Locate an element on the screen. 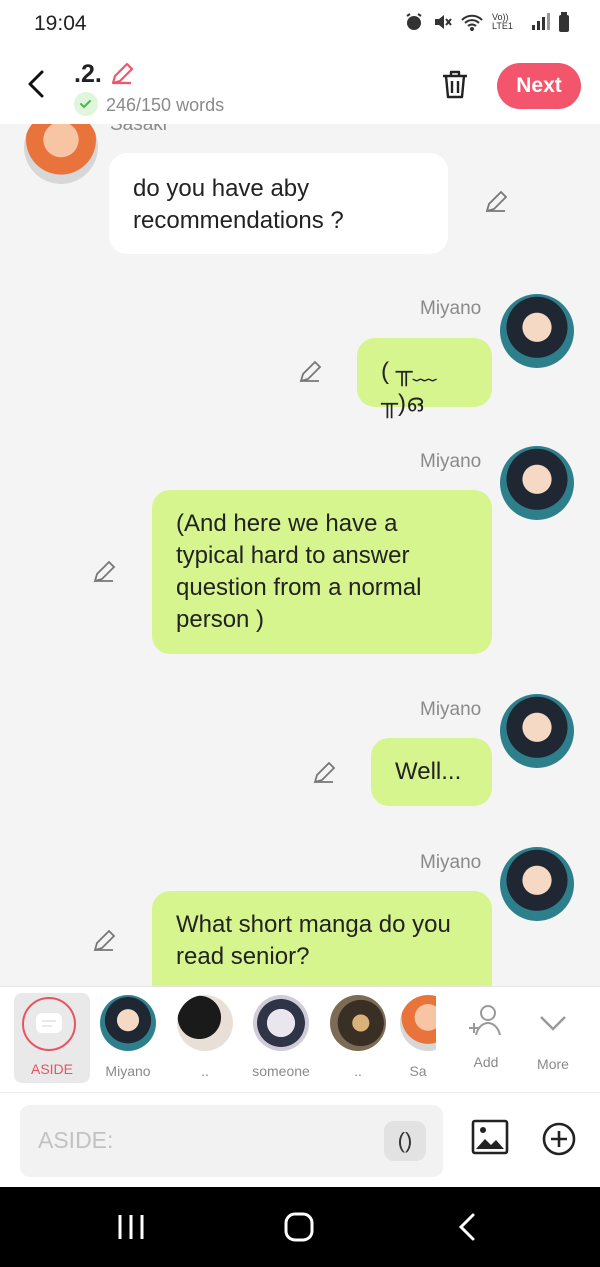 The height and width of the screenshot is (1267, 600). system-nav-bar is located at coordinates (300, 1227).